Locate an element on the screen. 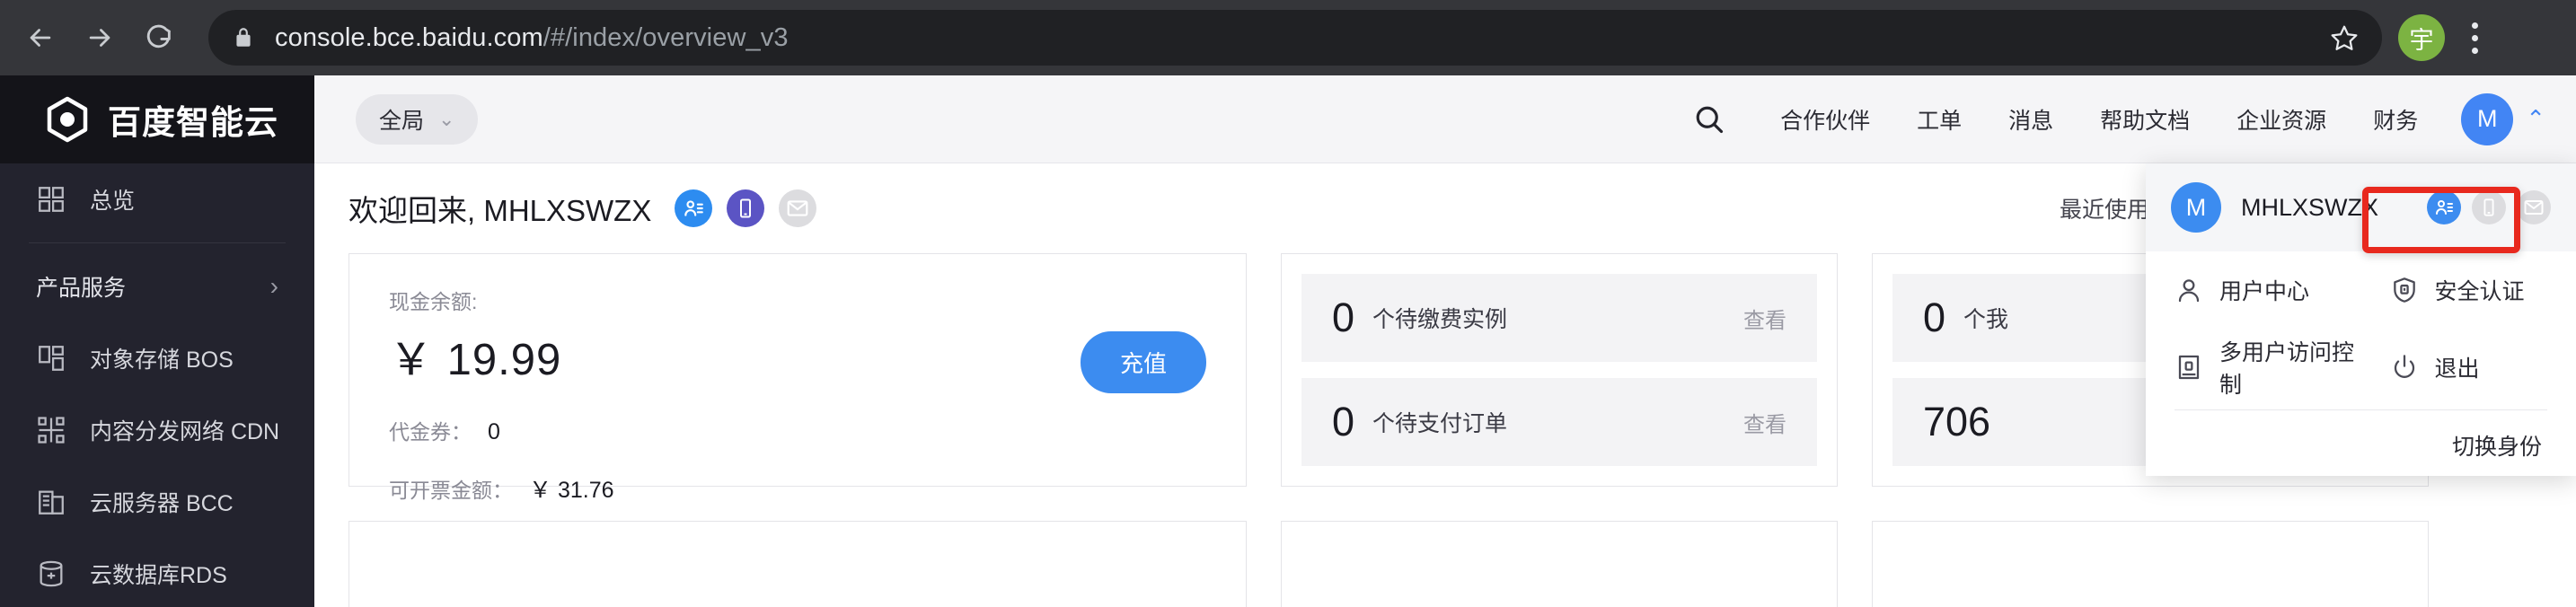 The image size is (2576, 607). sidebar-group-products: 产品服务 › is located at coordinates (157, 287).